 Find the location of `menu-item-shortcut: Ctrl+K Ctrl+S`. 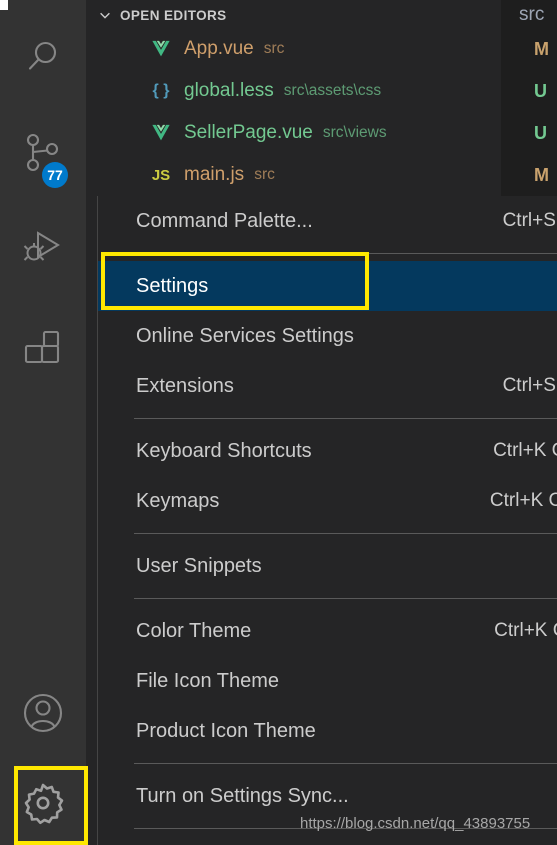

menu-item-shortcut: Ctrl+K Ctrl+S is located at coordinates (525, 450).